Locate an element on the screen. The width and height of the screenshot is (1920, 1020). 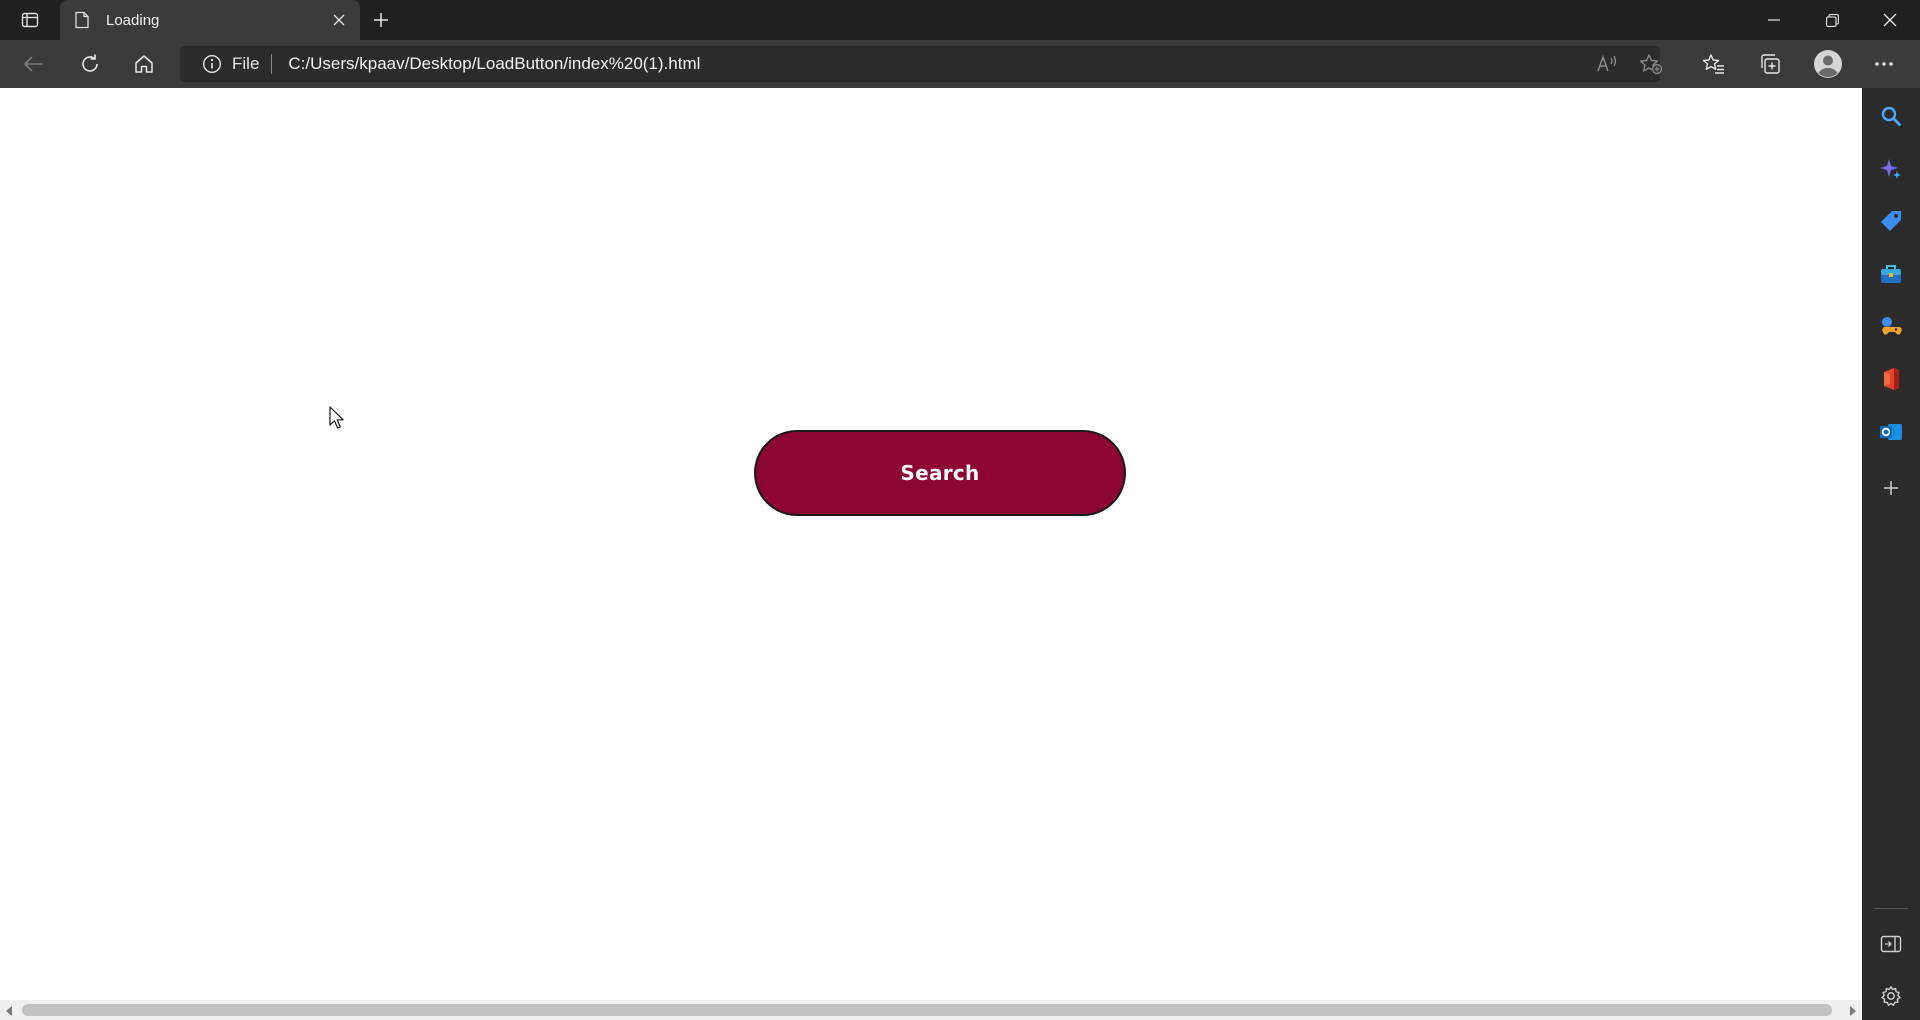
copilot-icon is located at coordinates (1890, 169).